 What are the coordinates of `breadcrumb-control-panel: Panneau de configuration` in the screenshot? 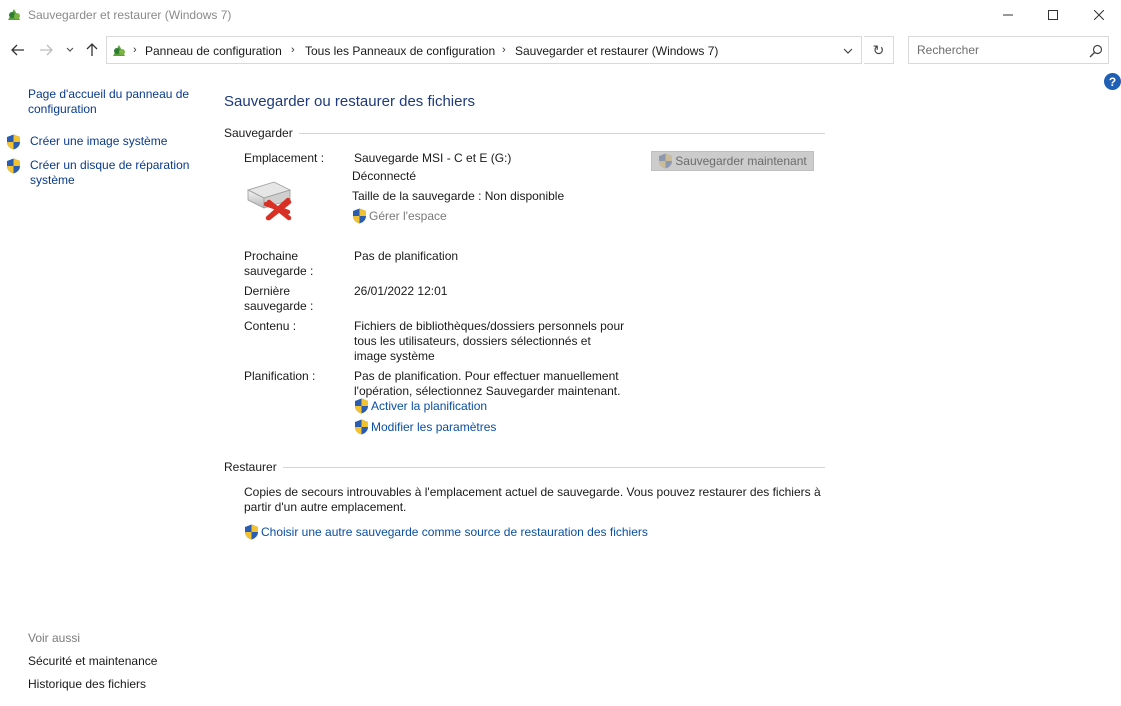 It's located at (213, 51).